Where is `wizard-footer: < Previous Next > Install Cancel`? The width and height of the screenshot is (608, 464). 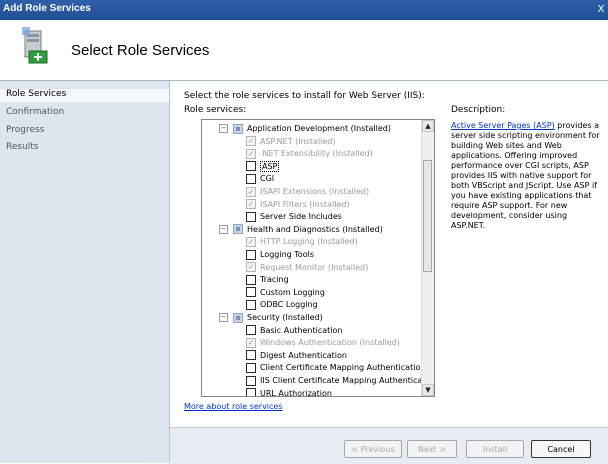
wizard-footer: < Previous Next > Install Cancel is located at coordinates (389, 445).